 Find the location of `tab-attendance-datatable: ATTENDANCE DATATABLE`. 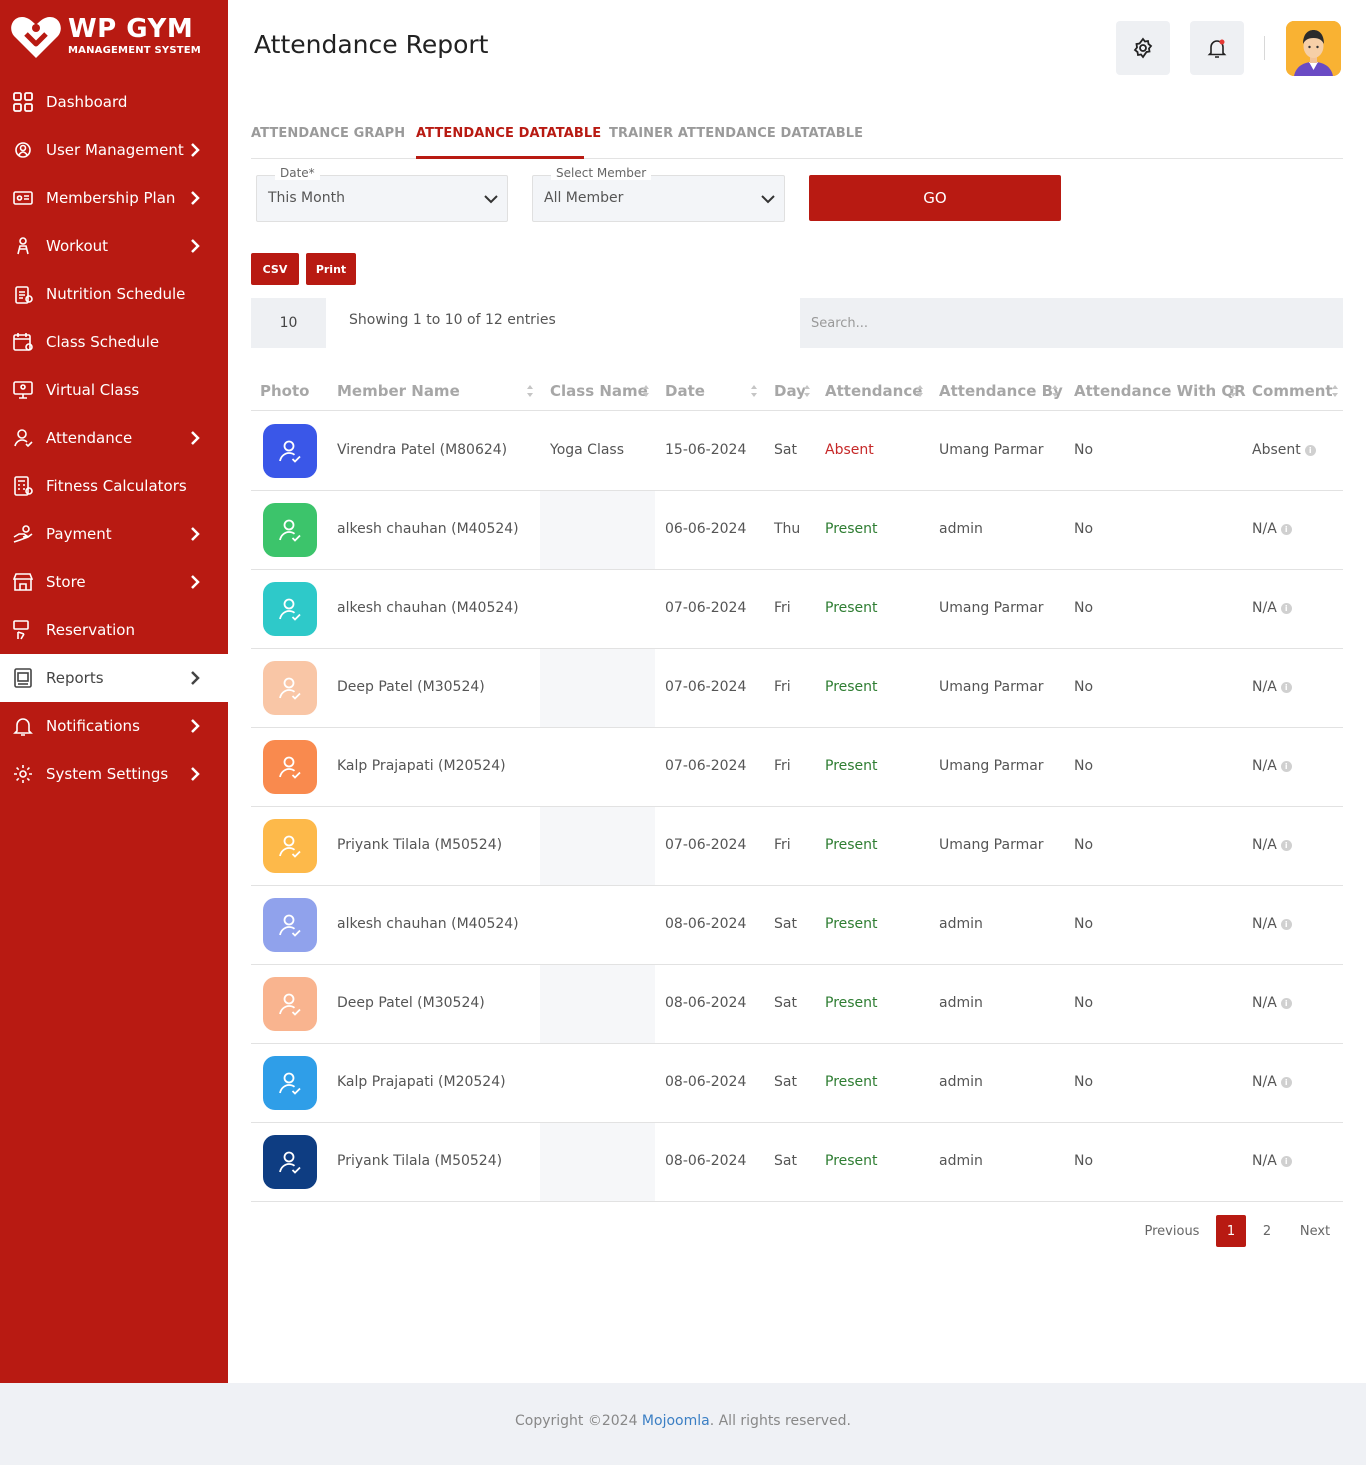

tab-attendance-datatable: ATTENDANCE DATATABLE is located at coordinates (508, 133).